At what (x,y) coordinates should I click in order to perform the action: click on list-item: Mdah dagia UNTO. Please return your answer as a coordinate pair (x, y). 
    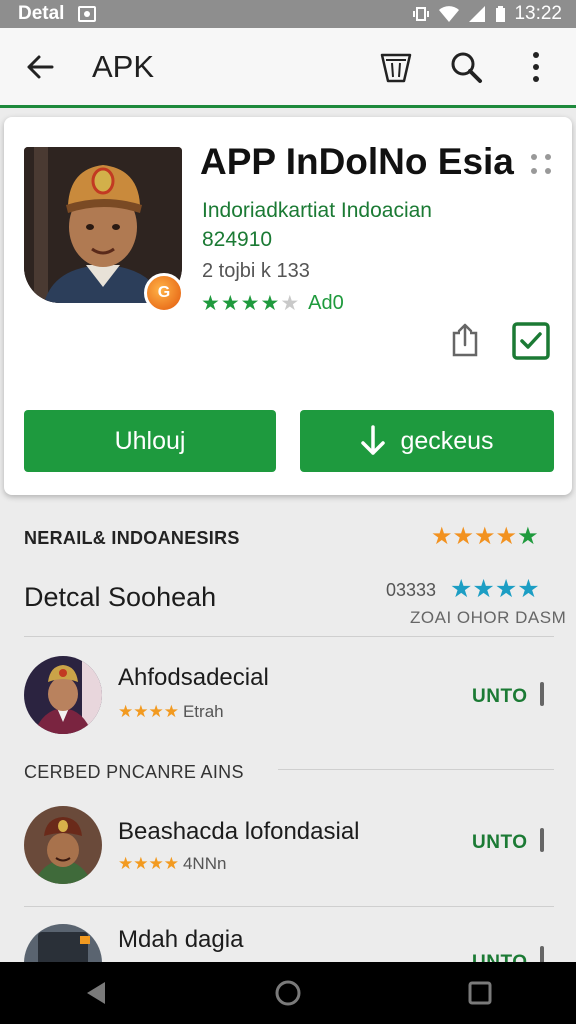
    Looking at the image, I should click on (288, 939).